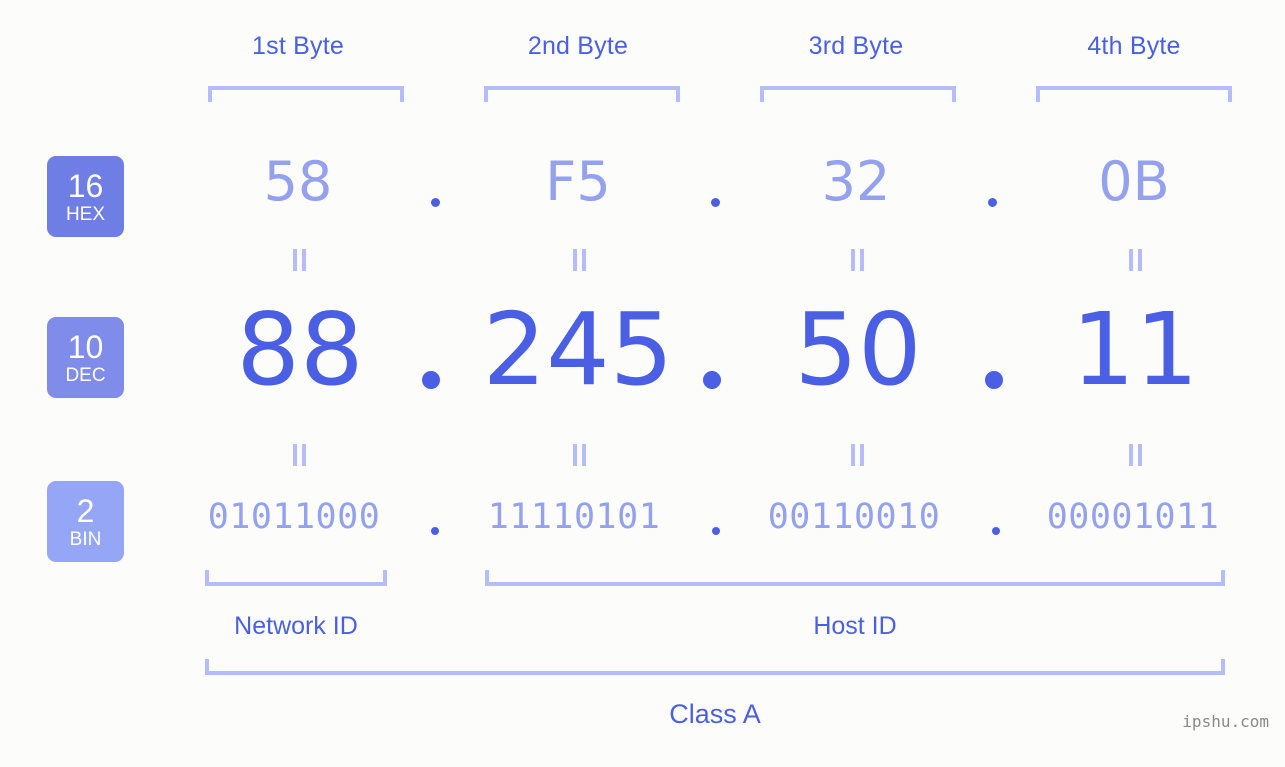 The height and width of the screenshot is (767, 1285). What do you see at coordinates (1134, 181) in the screenshot?
I see `hex-value-byte-4: 0B` at bounding box center [1134, 181].